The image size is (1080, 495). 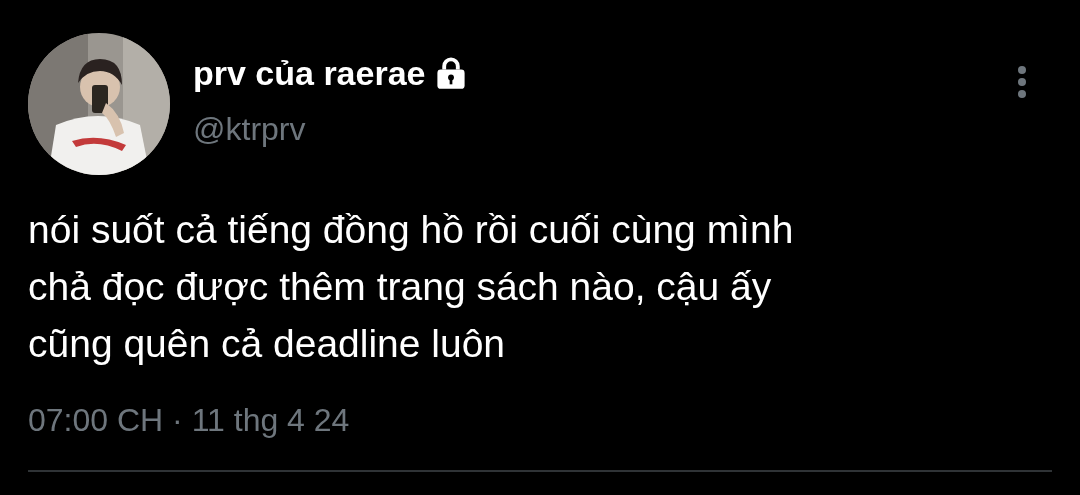 What do you see at coordinates (1022, 82) in the screenshot?
I see `more-options-icon` at bounding box center [1022, 82].